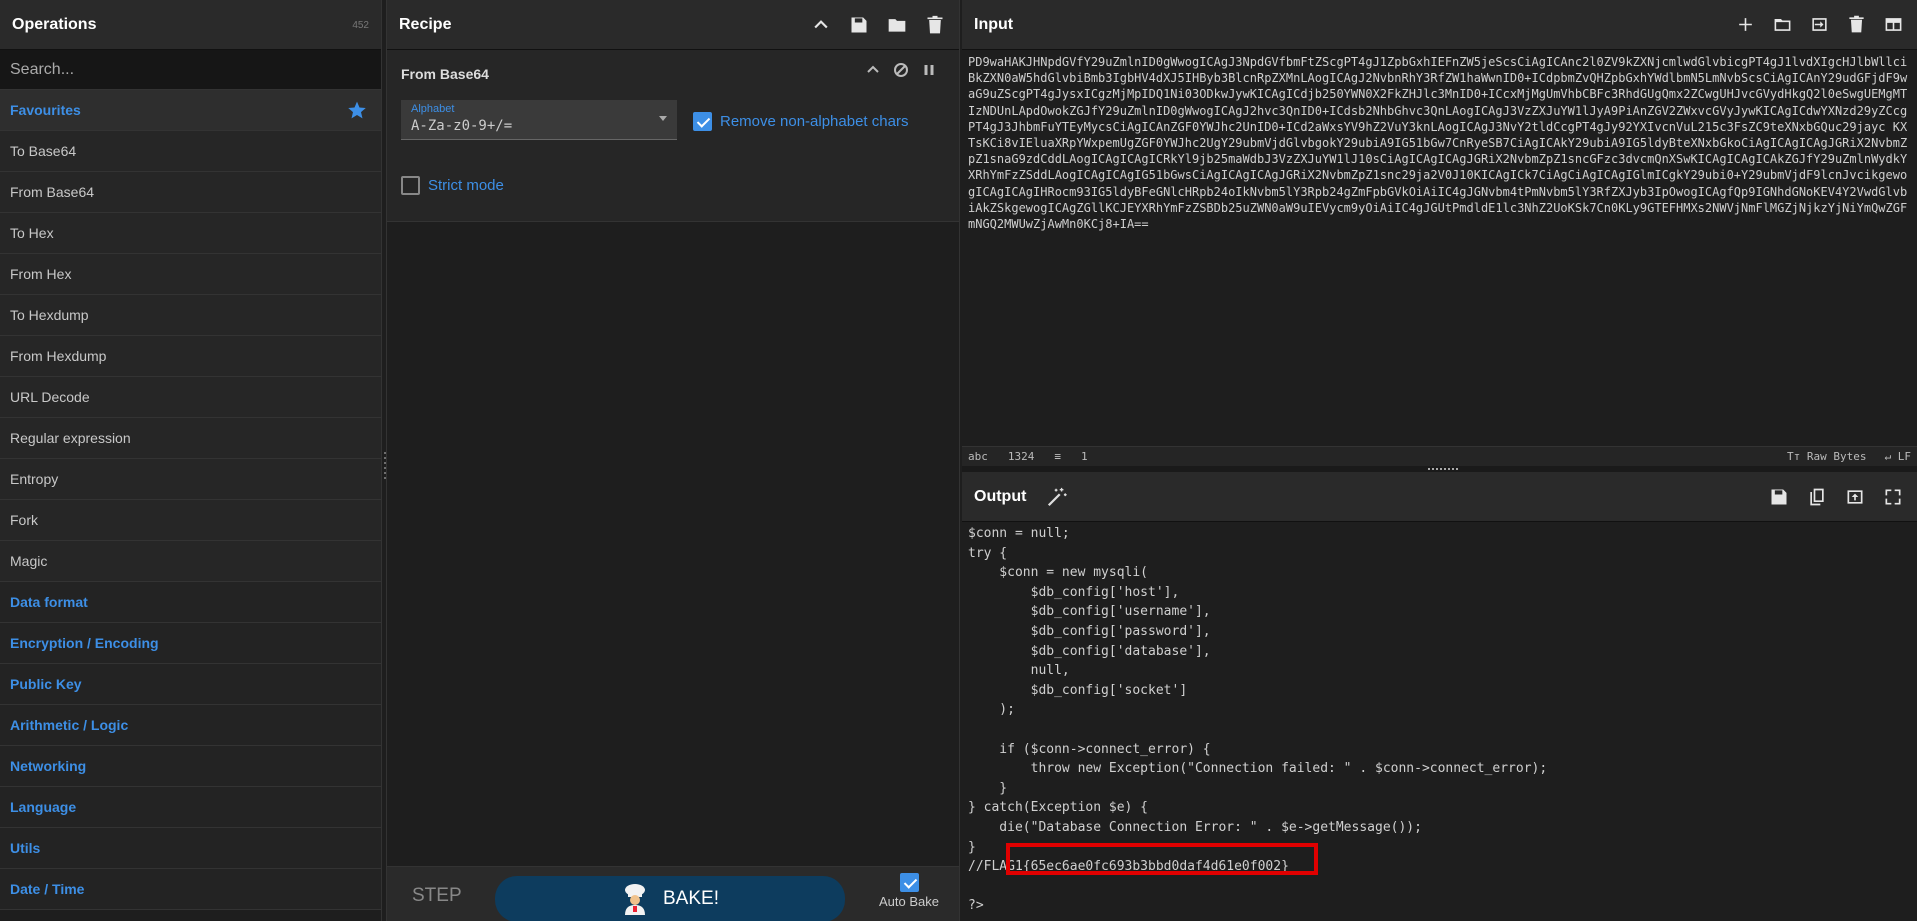  I want to click on output-header: Output, so click(1439, 497).